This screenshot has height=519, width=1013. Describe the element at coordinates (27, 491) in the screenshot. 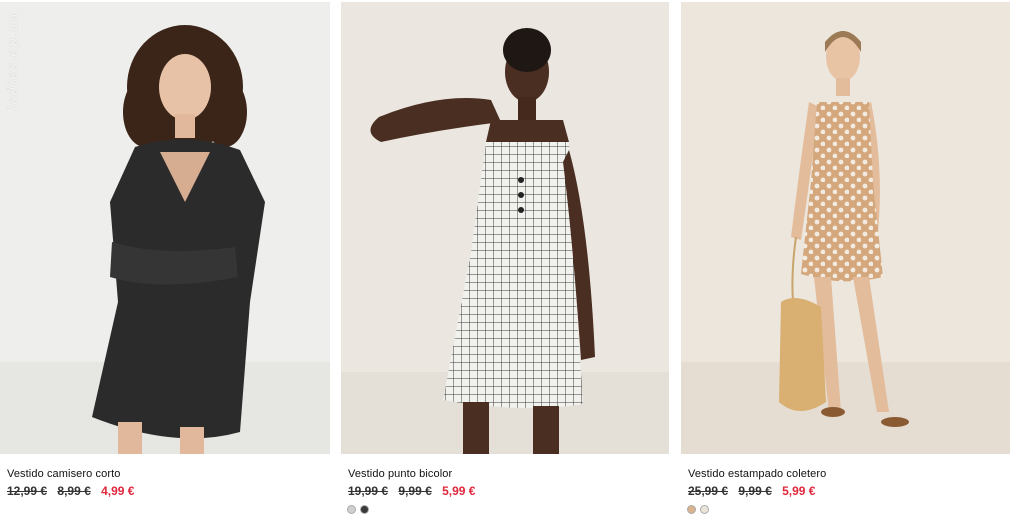

I see `original-price: 12,99 €` at that location.